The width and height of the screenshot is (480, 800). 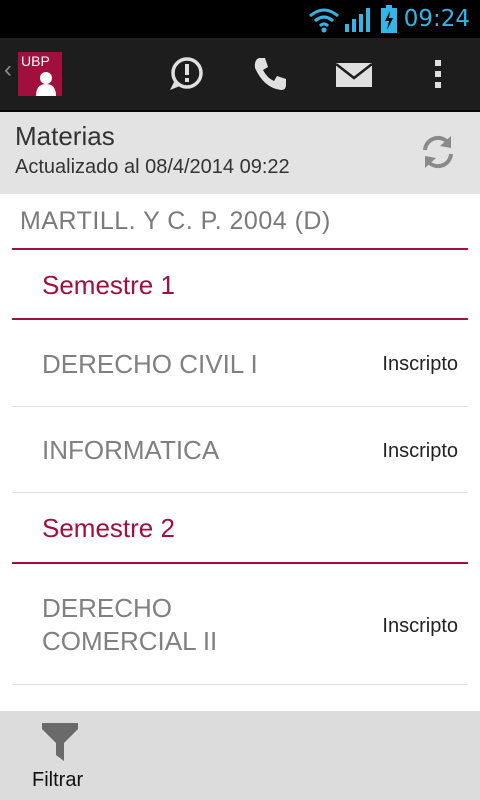 What do you see at coordinates (107, 608) in the screenshot?
I see `subject-name-line1: DERECHO` at bounding box center [107, 608].